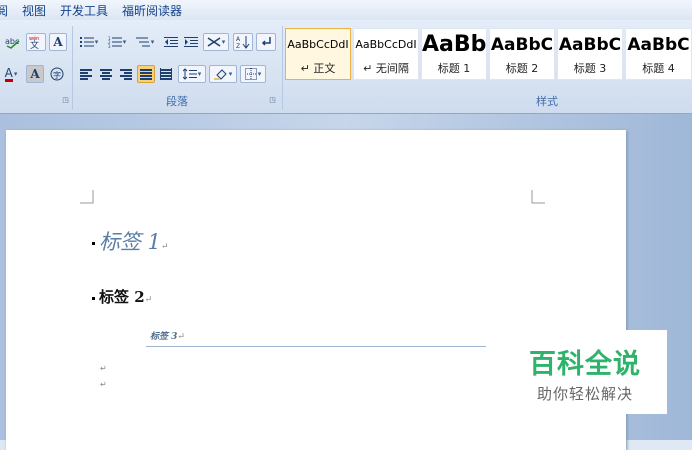 The width and height of the screenshot is (692, 450). I want to click on menu-bar: 阅 视图 开发工具 福昕阅读器, so click(346, 10).